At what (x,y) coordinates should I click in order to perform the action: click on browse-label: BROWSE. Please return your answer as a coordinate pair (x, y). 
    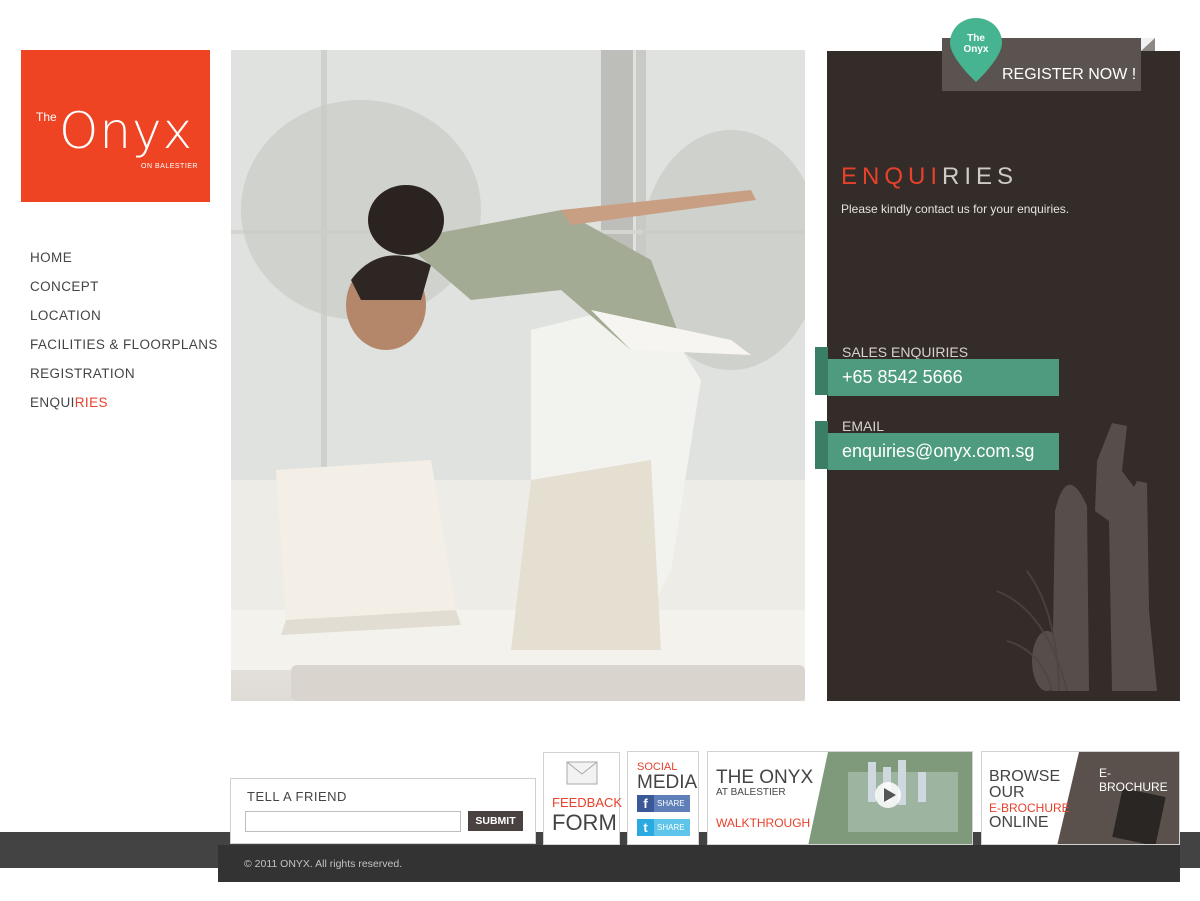
    Looking at the image, I should click on (1025, 776).